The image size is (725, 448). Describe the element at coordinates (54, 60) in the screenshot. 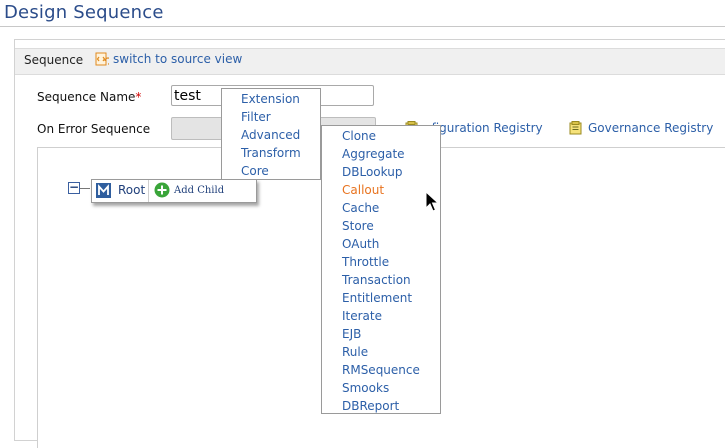

I see `sequence-panel-title: Sequence` at that location.